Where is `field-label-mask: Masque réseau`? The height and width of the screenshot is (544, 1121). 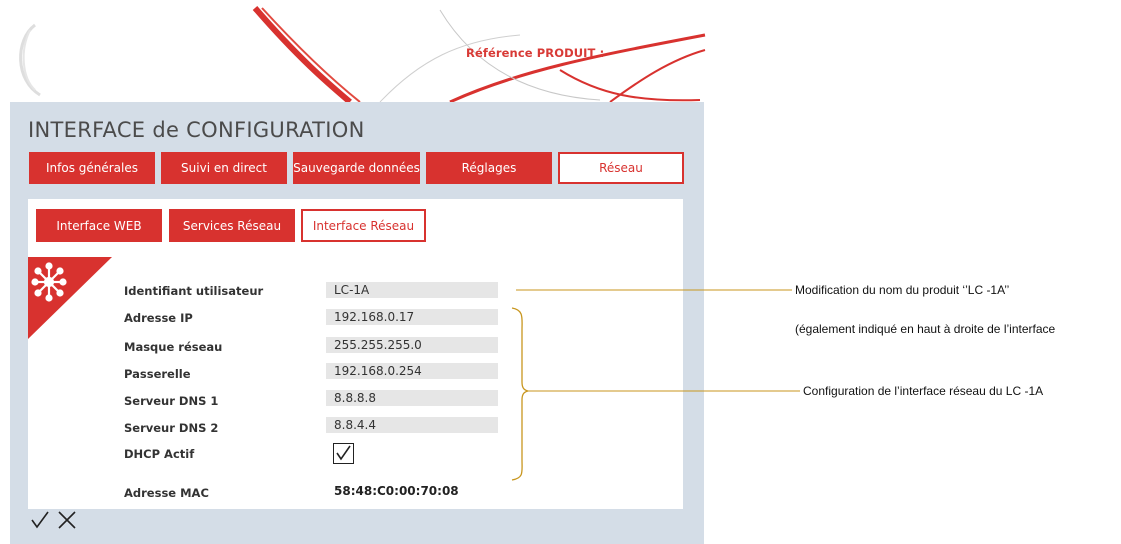
field-label-mask: Masque réseau is located at coordinates (173, 347).